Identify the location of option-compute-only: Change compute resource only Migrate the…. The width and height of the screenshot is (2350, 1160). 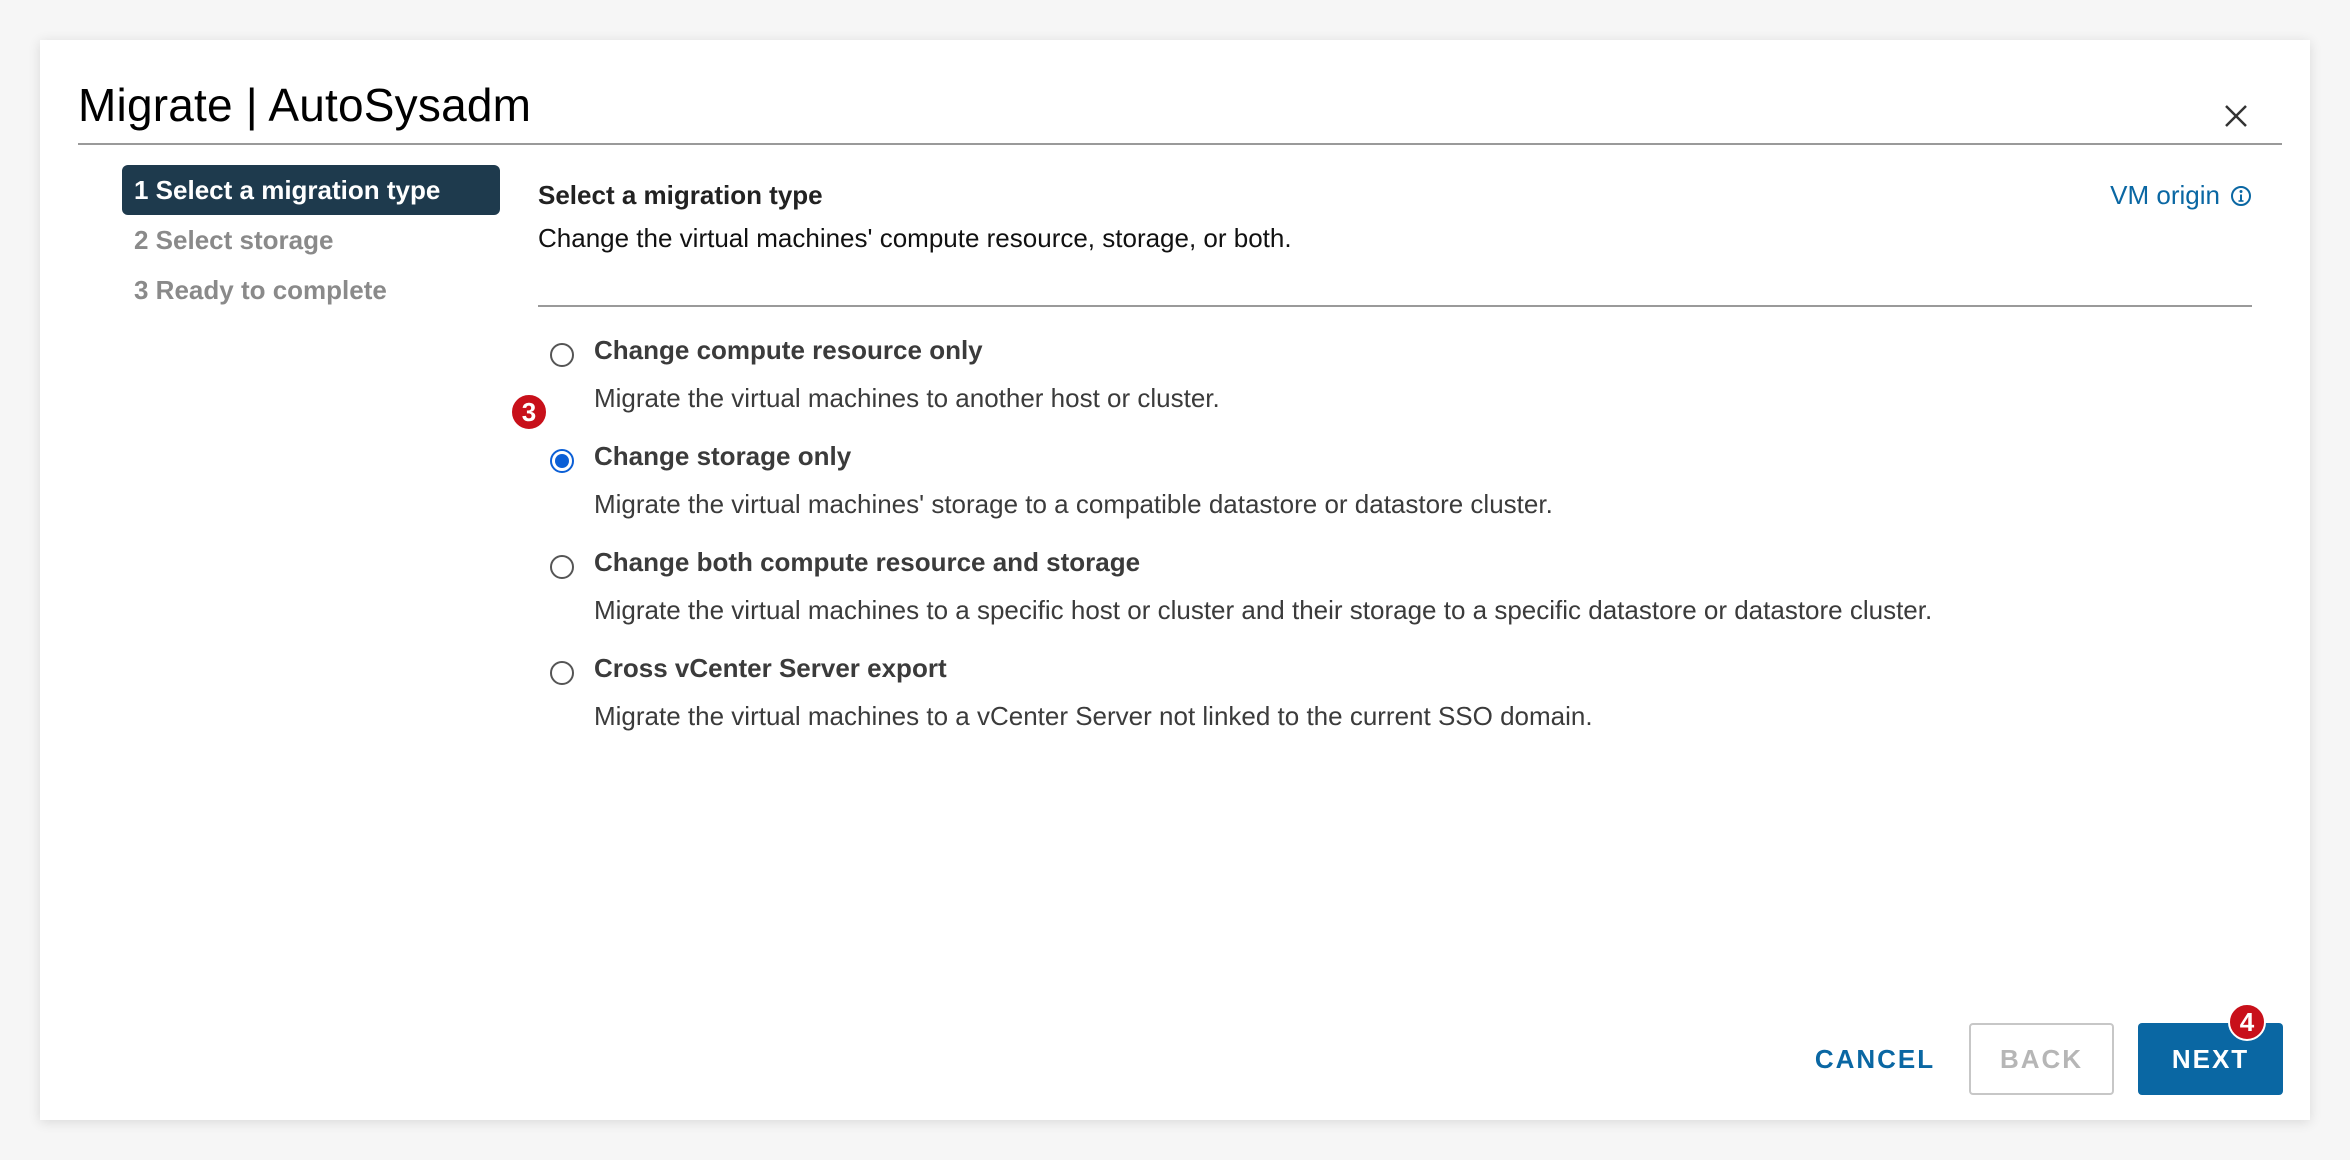
(1395, 388).